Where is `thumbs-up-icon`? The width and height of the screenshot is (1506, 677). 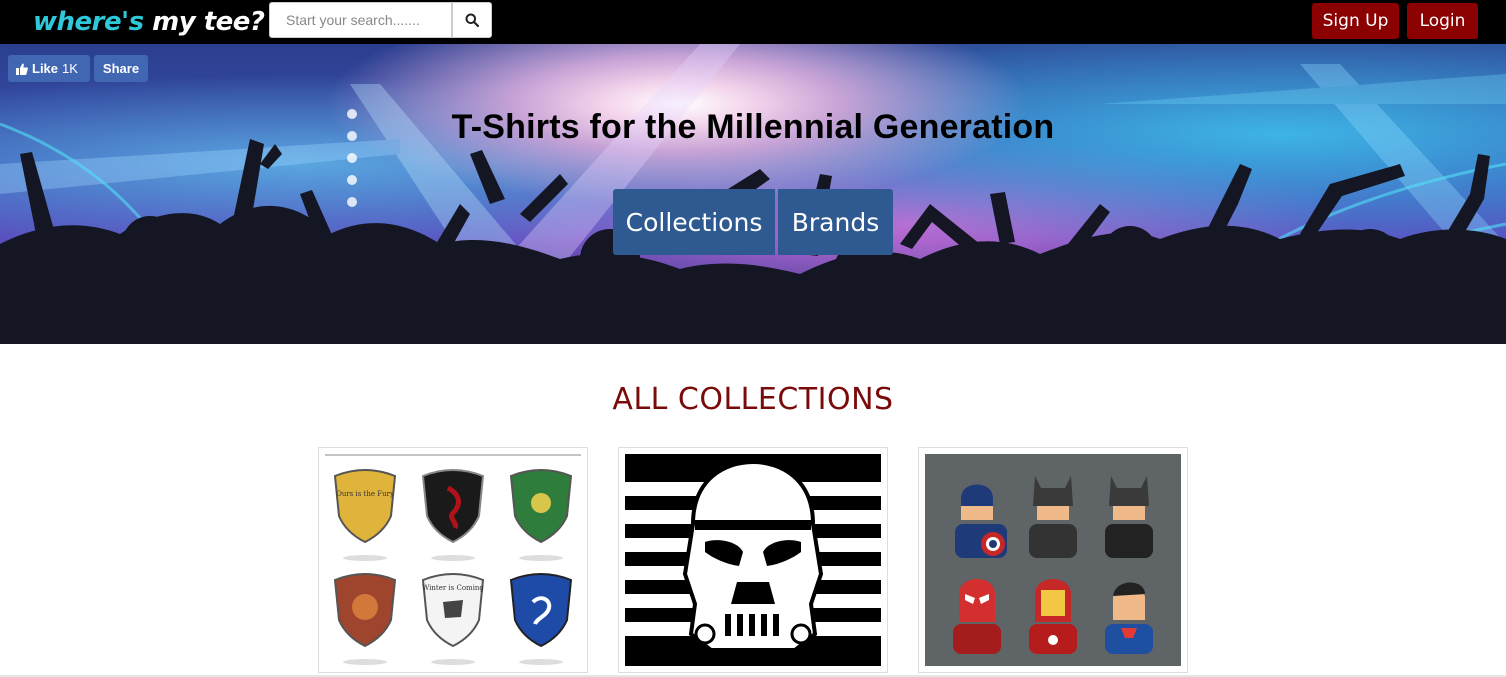
thumbs-up-icon is located at coordinates (22, 69).